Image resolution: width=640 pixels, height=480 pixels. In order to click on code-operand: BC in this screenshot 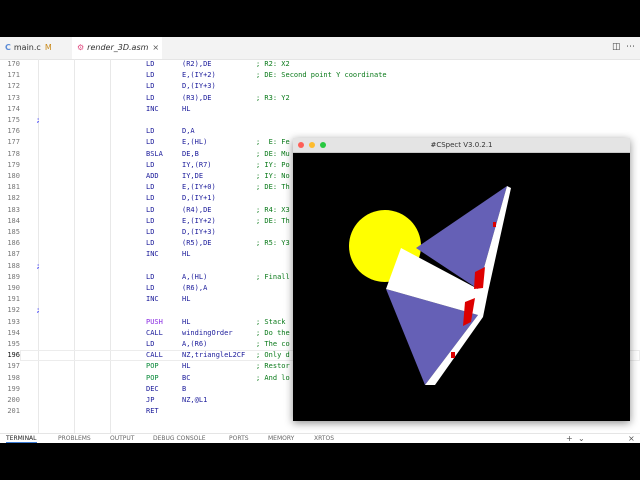, I will do `click(186, 377)`.